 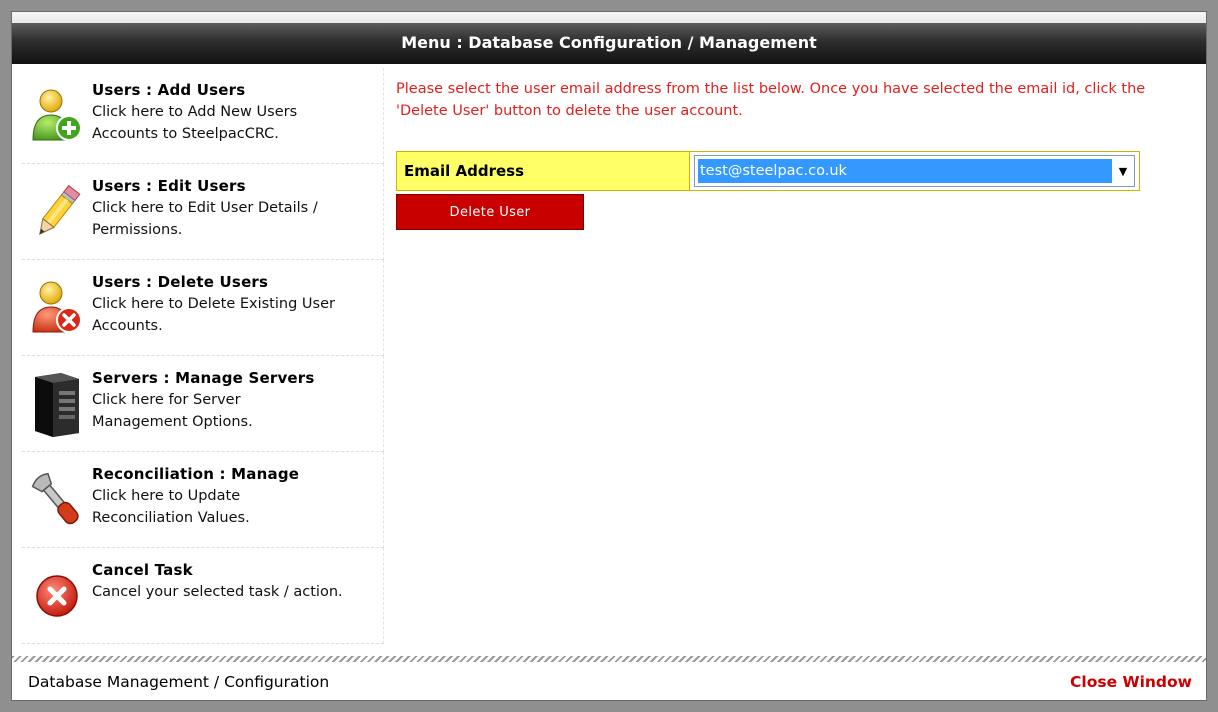 What do you see at coordinates (609, 659) in the screenshot?
I see `footer-divider` at bounding box center [609, 659].